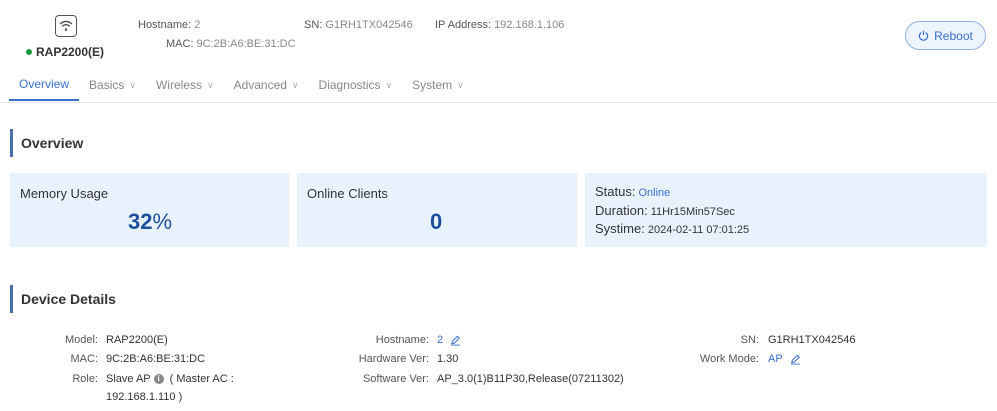 Image resolution: width=997 pixels, height=411 pixels. I want to click on mac-label: MAC:, so click(84, 359).